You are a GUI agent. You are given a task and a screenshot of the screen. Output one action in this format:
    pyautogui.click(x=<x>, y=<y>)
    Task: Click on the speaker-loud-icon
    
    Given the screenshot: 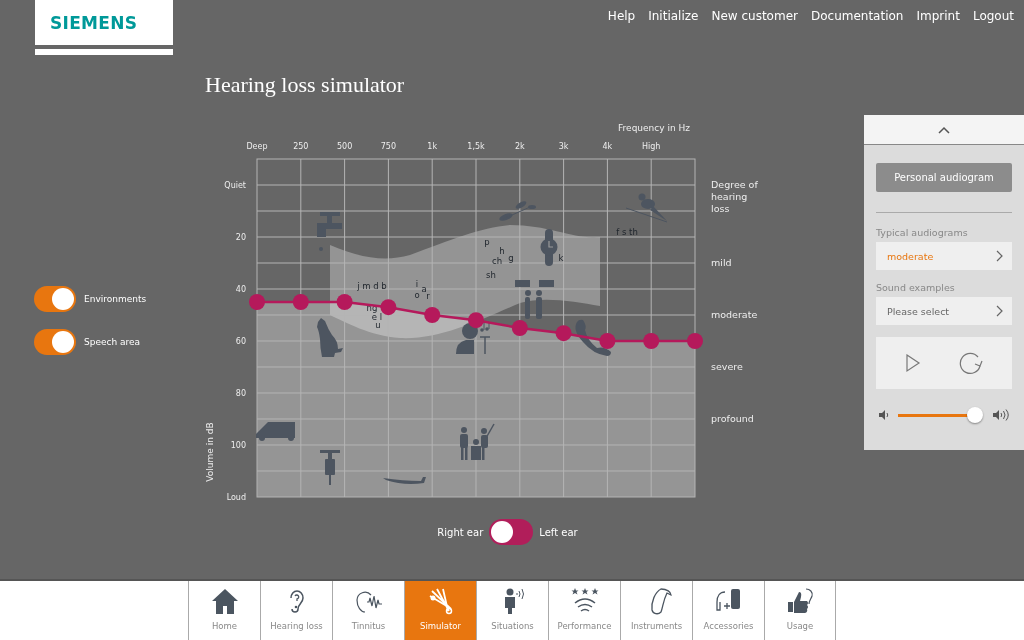 What is the action you would take?
    pyautogui.click(x=1001, y=415)
    